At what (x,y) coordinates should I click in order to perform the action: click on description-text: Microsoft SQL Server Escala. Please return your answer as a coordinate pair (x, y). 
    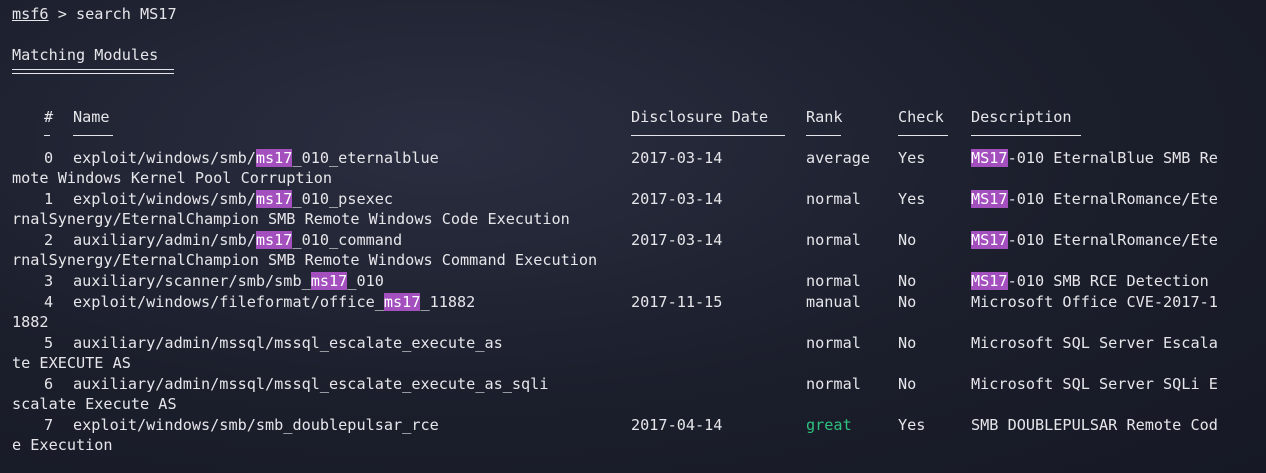
    Looking at the image, I should click on (1094, 343).